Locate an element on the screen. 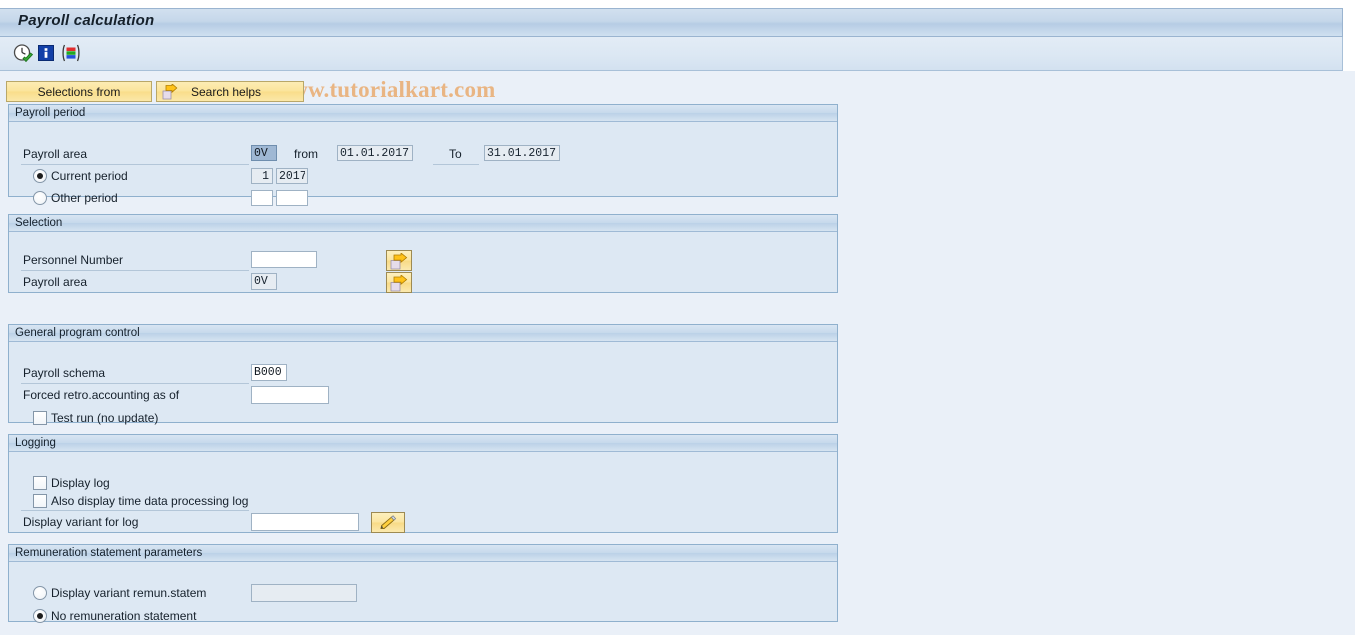 The image size is (1355, 635). forced-retro-accounting-label: Forced retro.accounting as of is located at coordinates (101, 395).